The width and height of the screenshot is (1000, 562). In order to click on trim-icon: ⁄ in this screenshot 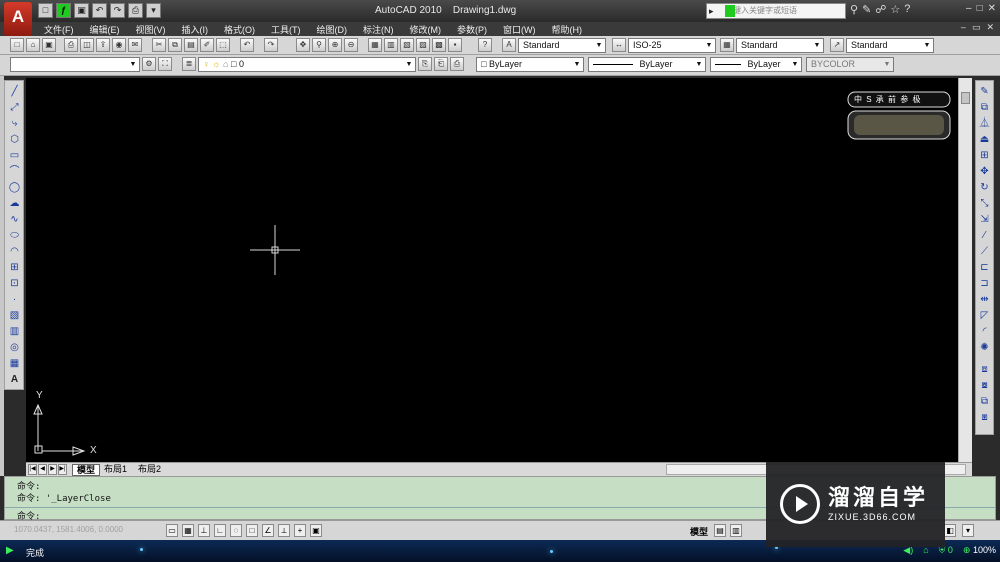, I will do `click(984, 235)`.